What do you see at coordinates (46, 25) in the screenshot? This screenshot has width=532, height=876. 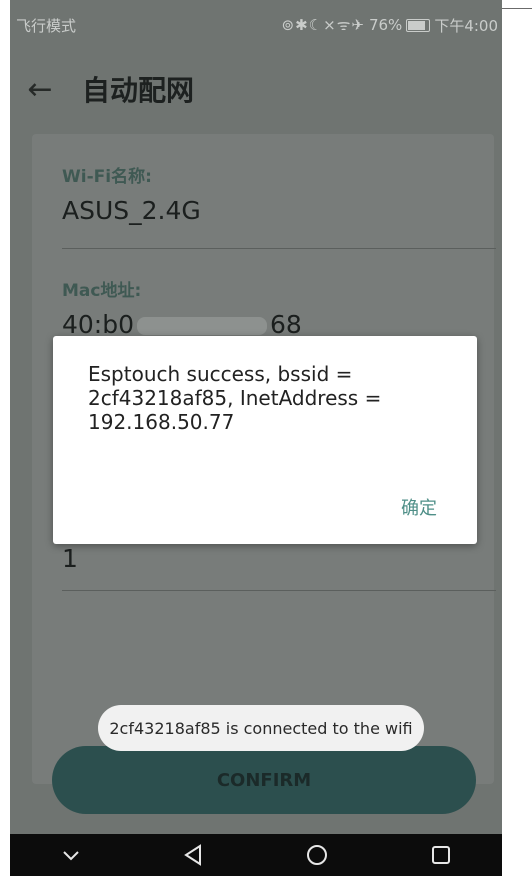 I see `airplane-mode-text: 飞行模式` at bounding box center [46, 25].